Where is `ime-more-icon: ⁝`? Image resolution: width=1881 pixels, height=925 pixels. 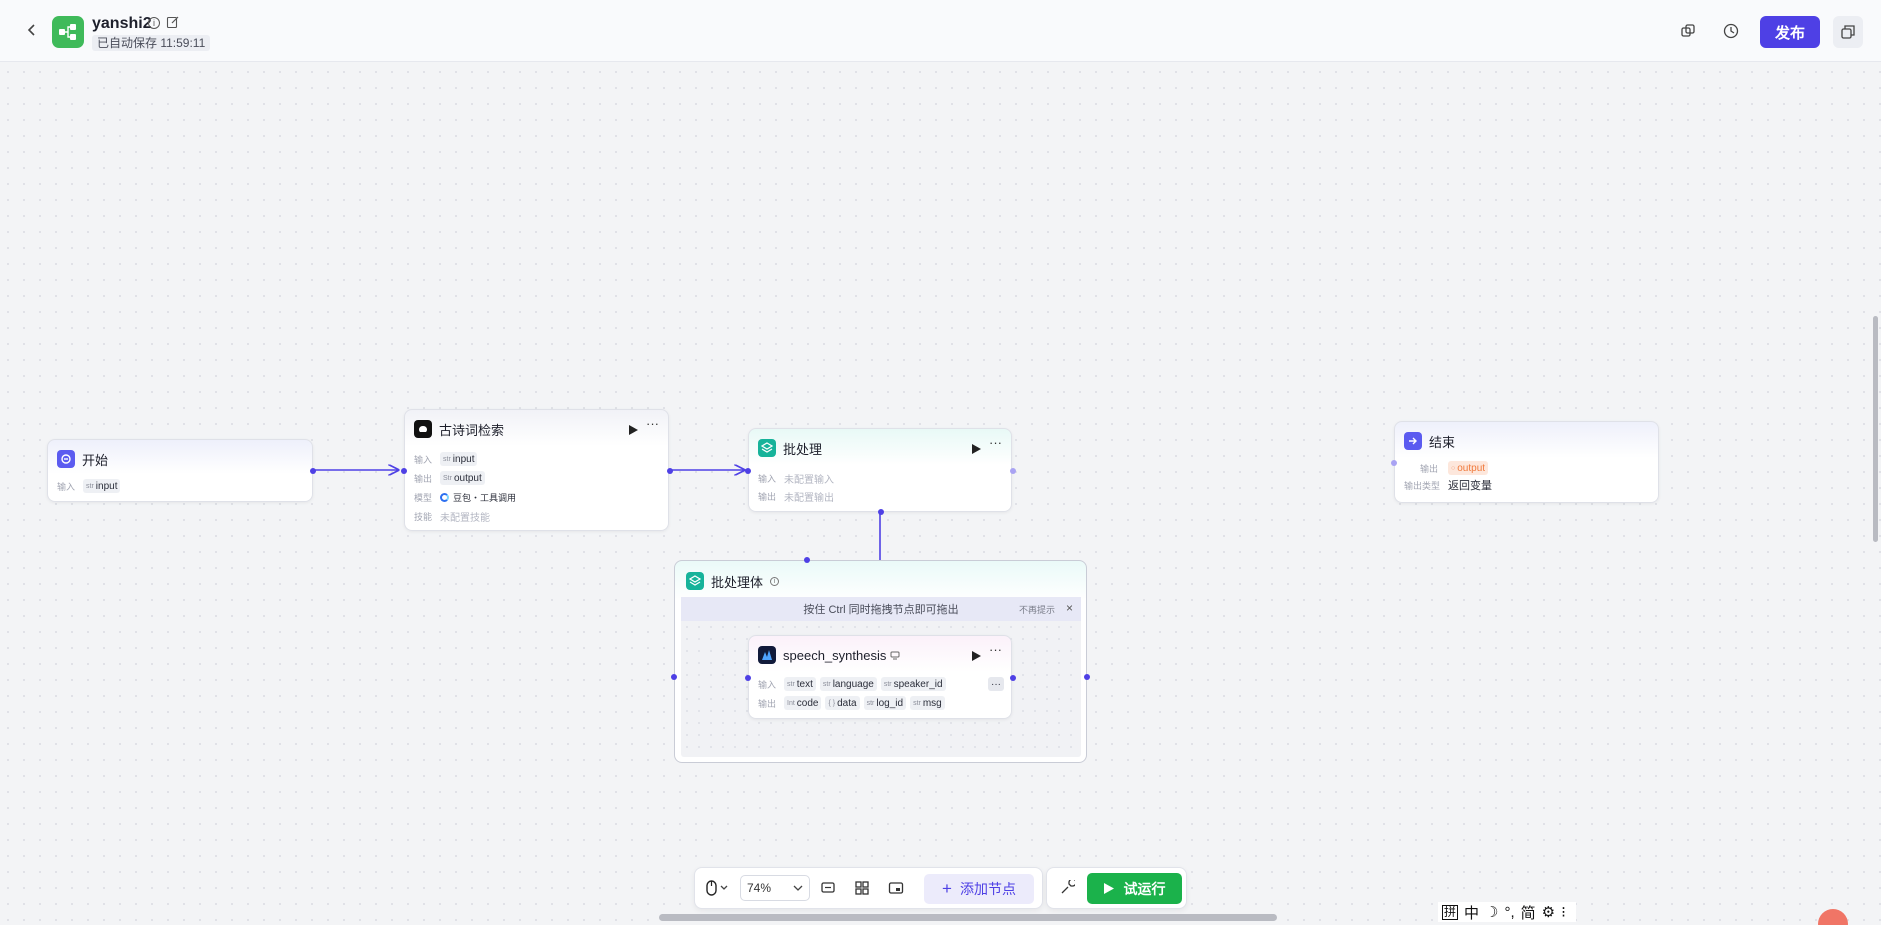
ime-more-icon: ⁝ is located at coordinates (1563, 912).